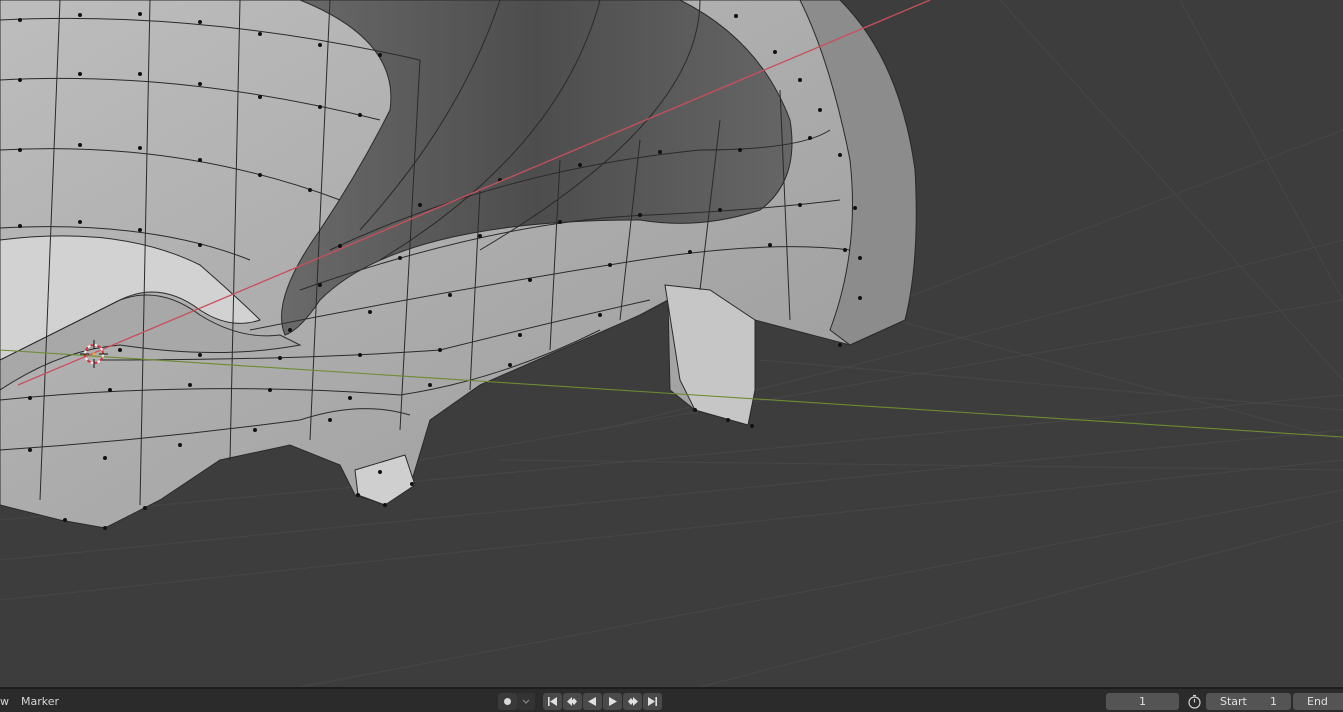  I want to click on prev-keyframe-button, so click(572, 701).